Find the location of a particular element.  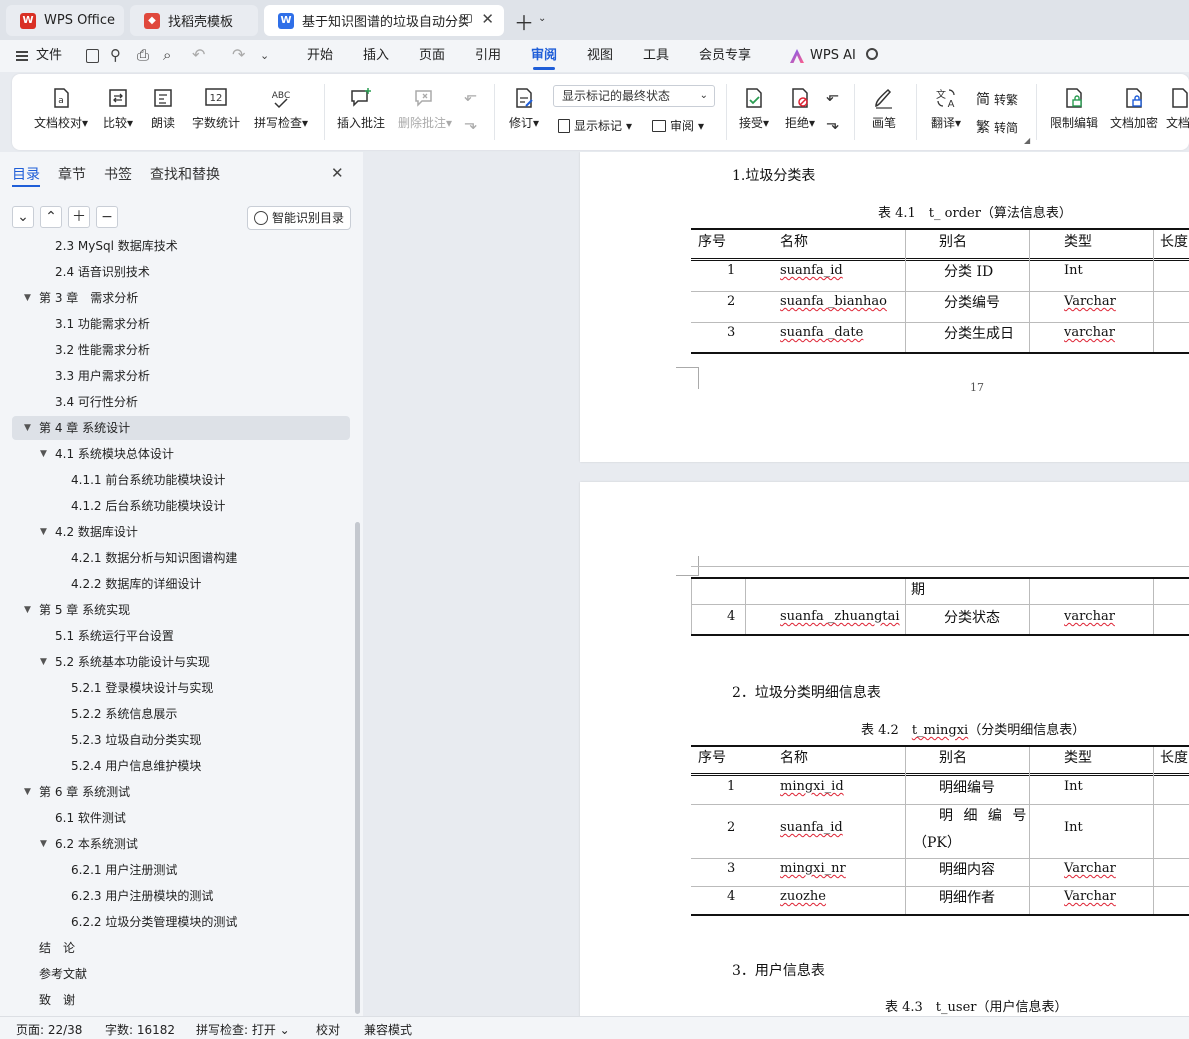

tab-chapter: 章节 is located at coordinates (72, 174).